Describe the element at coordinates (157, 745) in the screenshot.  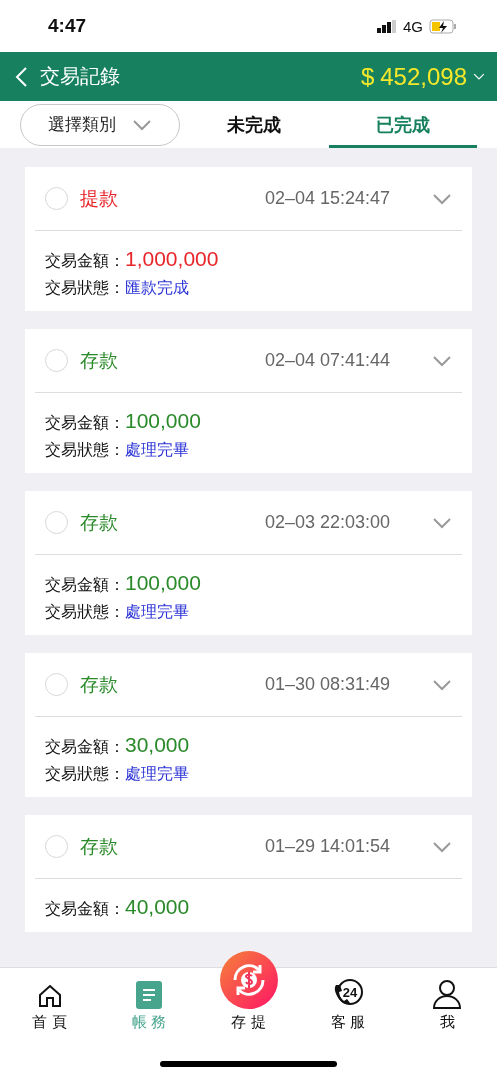
I see `amount-value: 30,000` at that location.